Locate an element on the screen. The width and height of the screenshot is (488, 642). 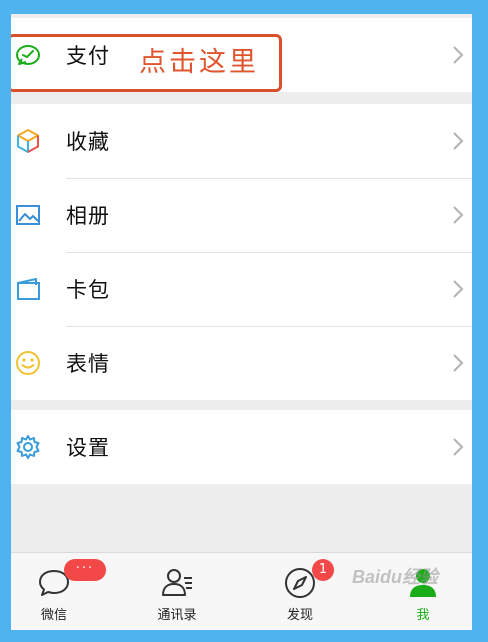
menu-item-settings-label: 设置 is located at coordinates (88, 448).